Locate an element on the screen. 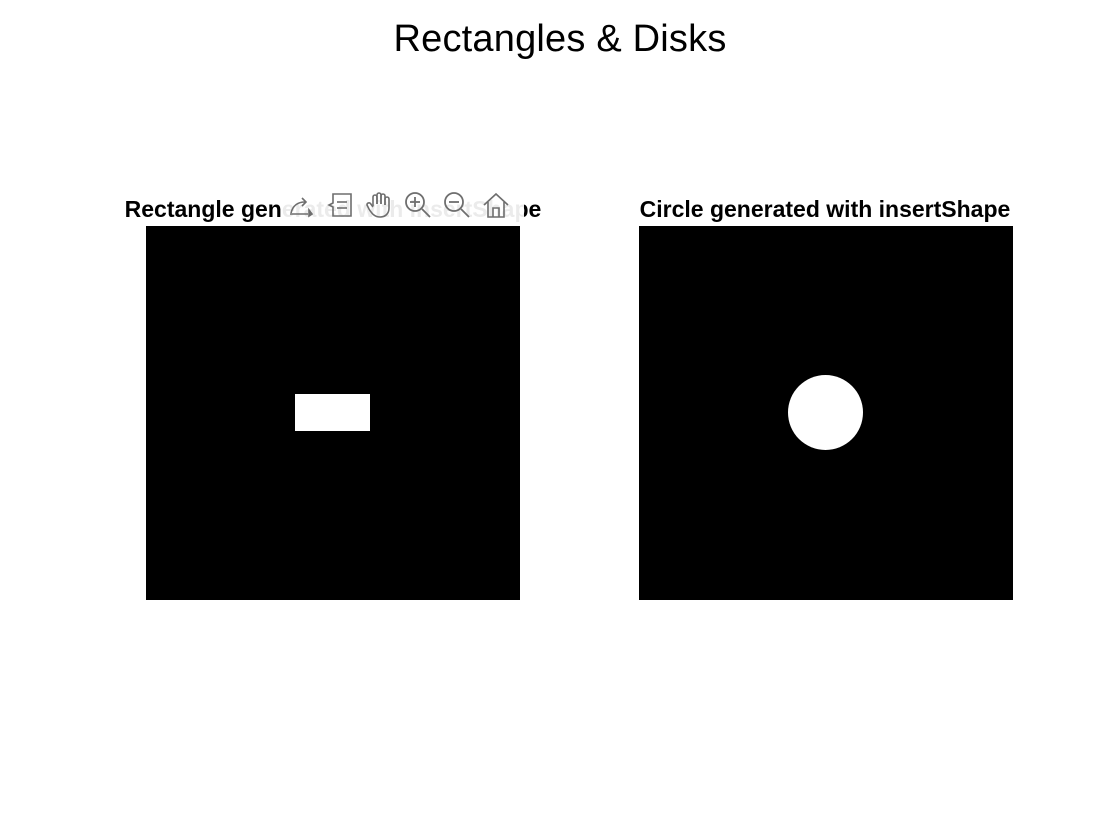 The image size is (1120, 840). right-image-axes is located at coordinates (826, 413).